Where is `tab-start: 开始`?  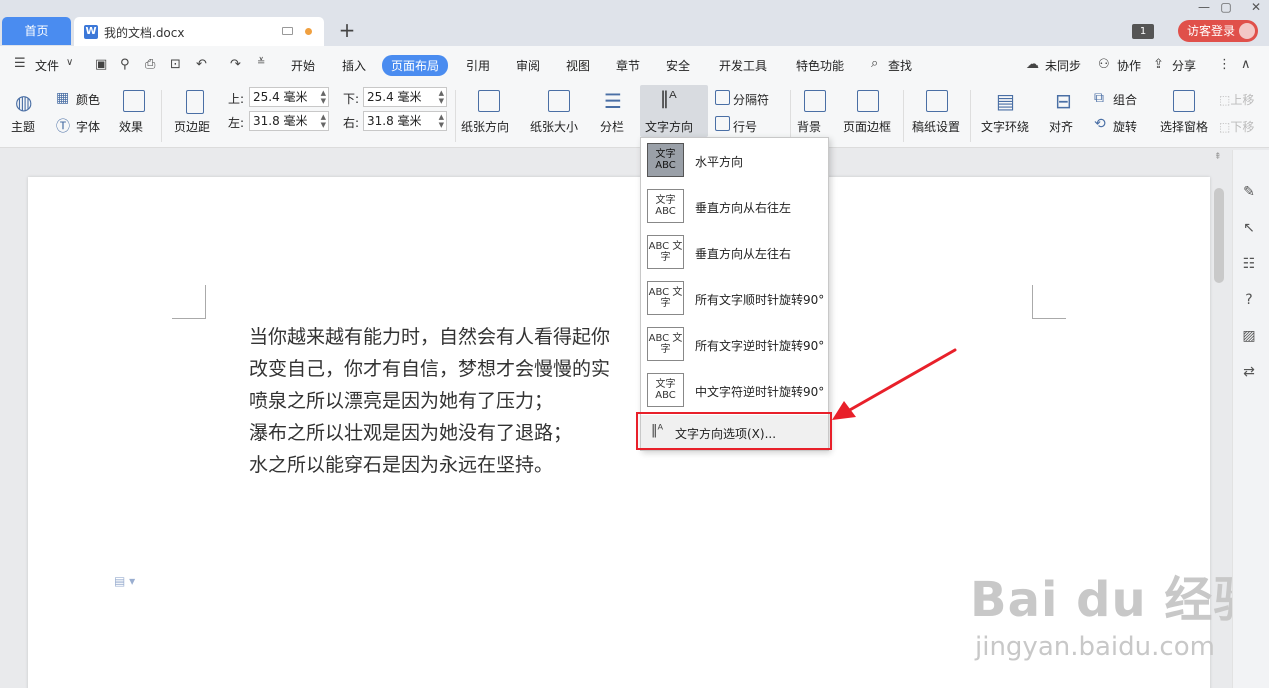
tab-start: 开始 is located at coordinates (303, 65).